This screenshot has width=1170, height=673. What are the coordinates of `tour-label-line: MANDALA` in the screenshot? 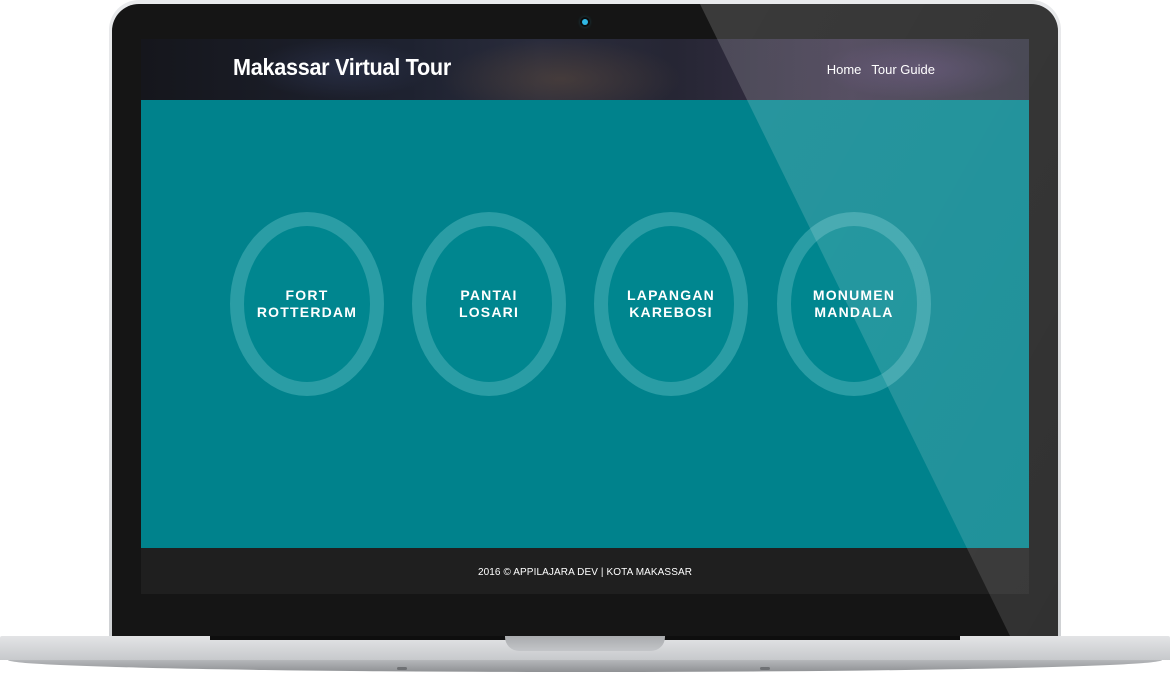 It's located at (854, 312).